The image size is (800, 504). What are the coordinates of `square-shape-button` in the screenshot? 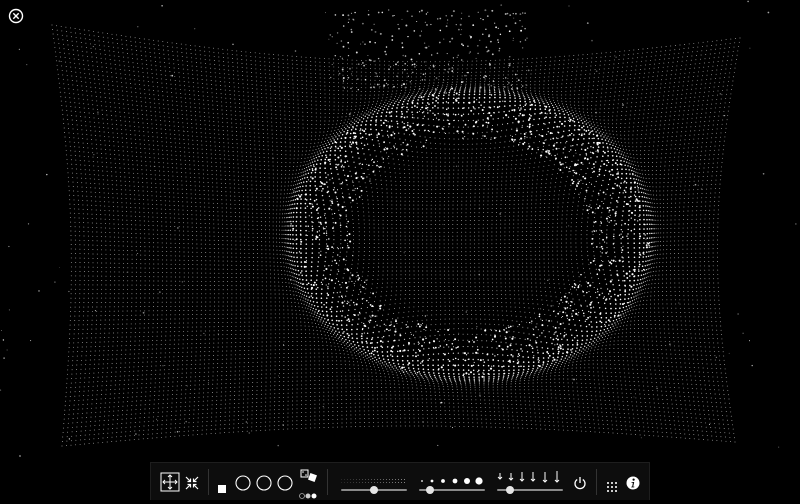 It's located at (222, 485).